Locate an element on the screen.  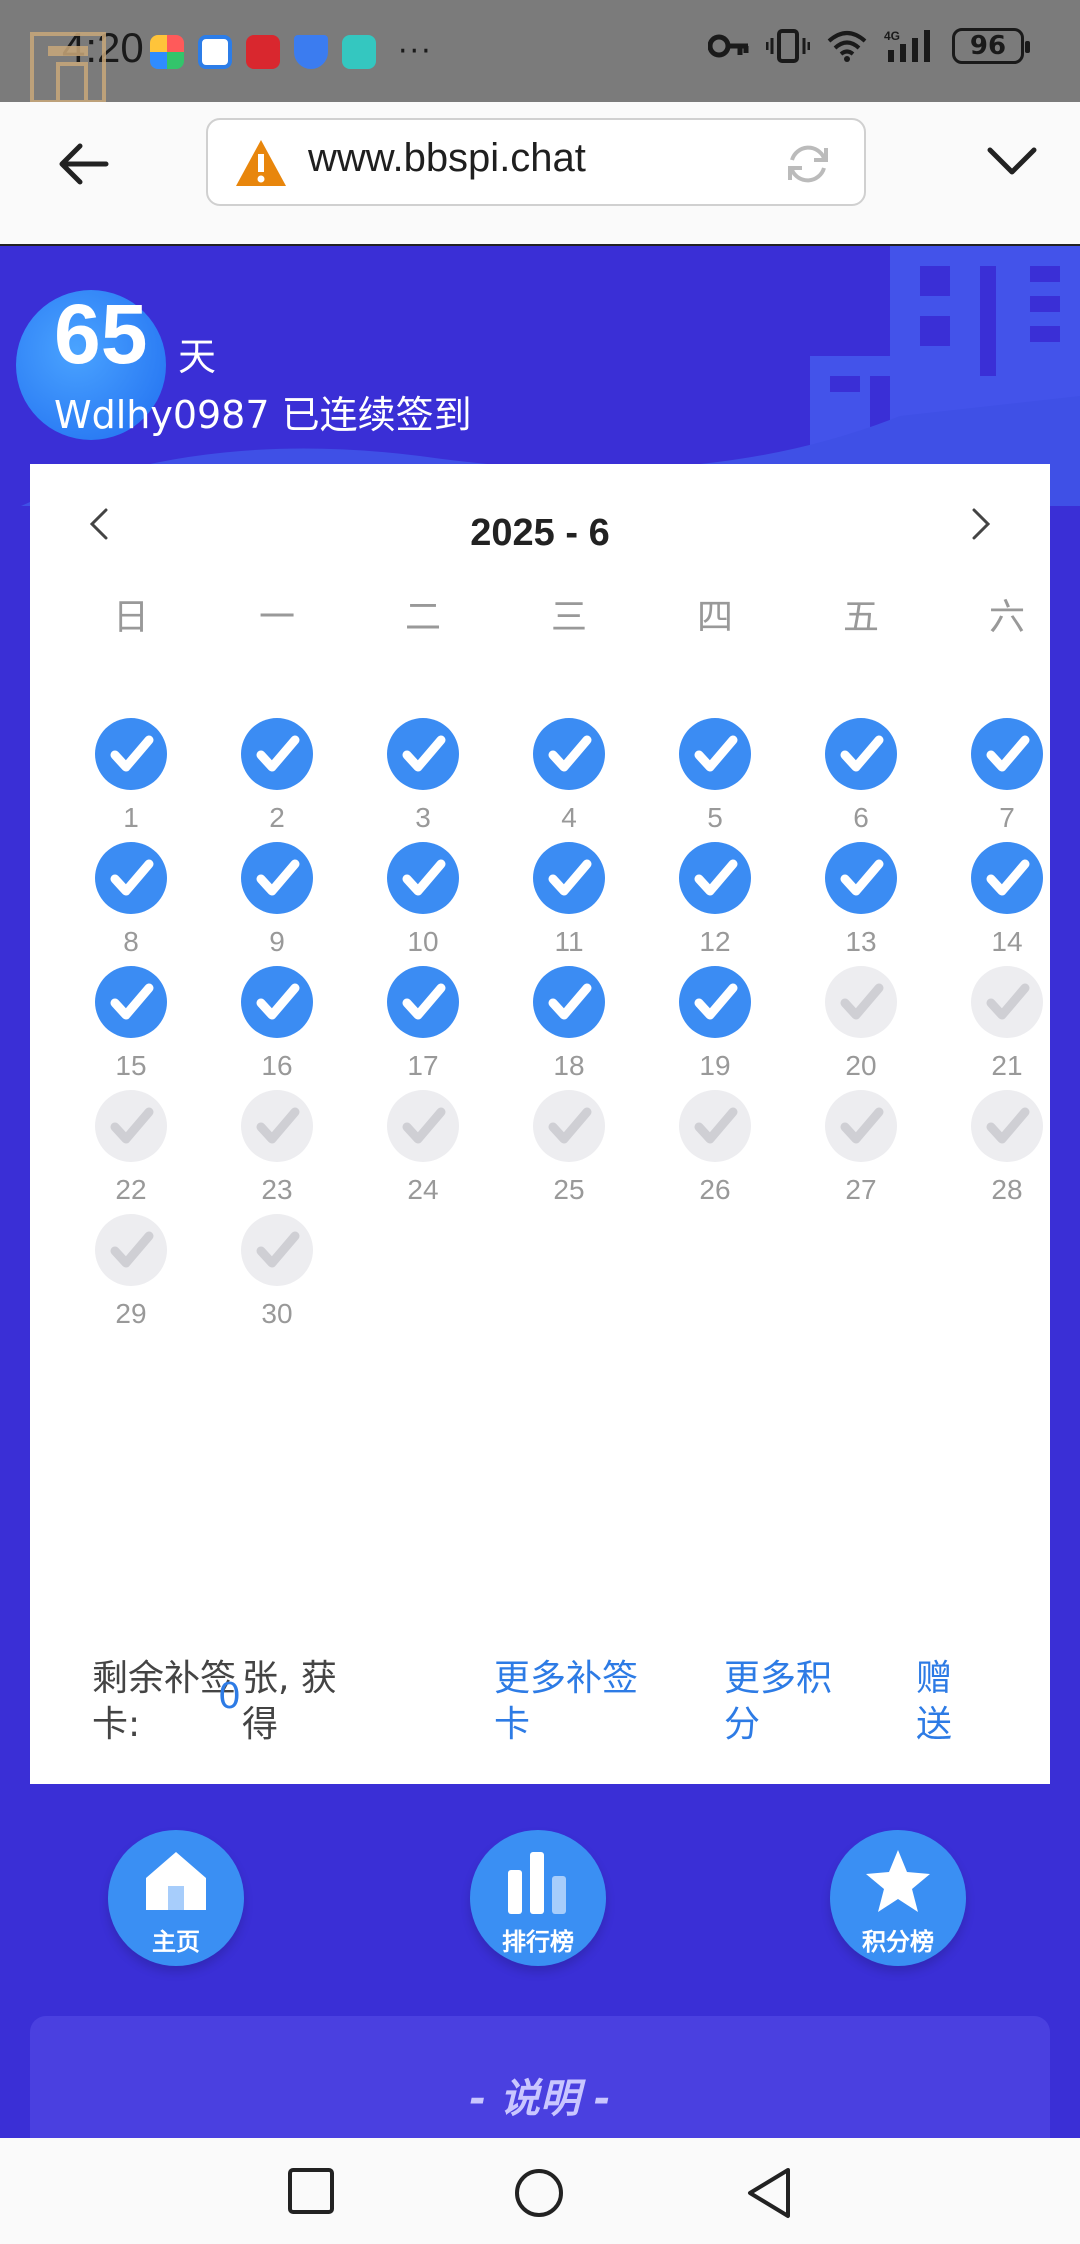
calendar-day: 20 is located at coordinates (861, 1031).